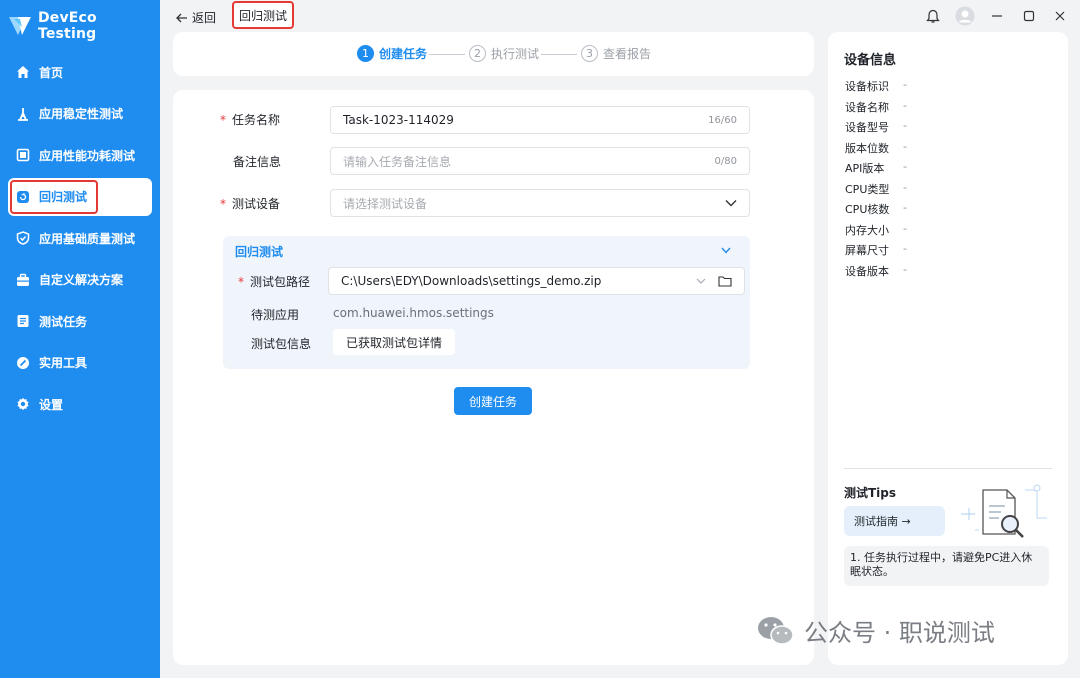  I want to click on info-key: 内存大小, so click(867, 230).